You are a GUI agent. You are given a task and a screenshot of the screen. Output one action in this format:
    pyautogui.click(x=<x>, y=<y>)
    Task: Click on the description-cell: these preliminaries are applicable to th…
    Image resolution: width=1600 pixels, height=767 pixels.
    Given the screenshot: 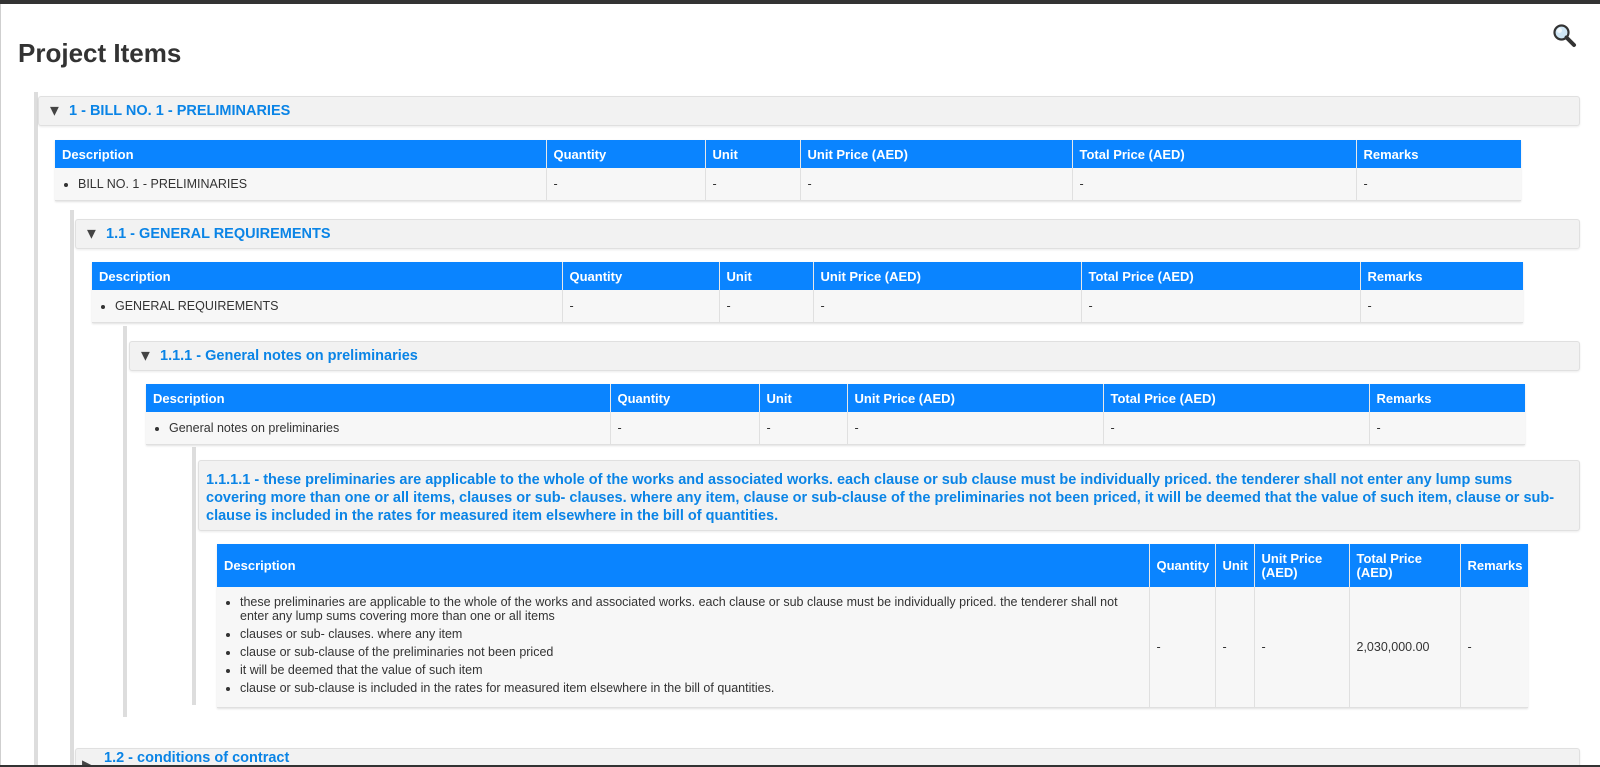 What is the action you would take?
    pyautogui.click(x=683, y=647)
    